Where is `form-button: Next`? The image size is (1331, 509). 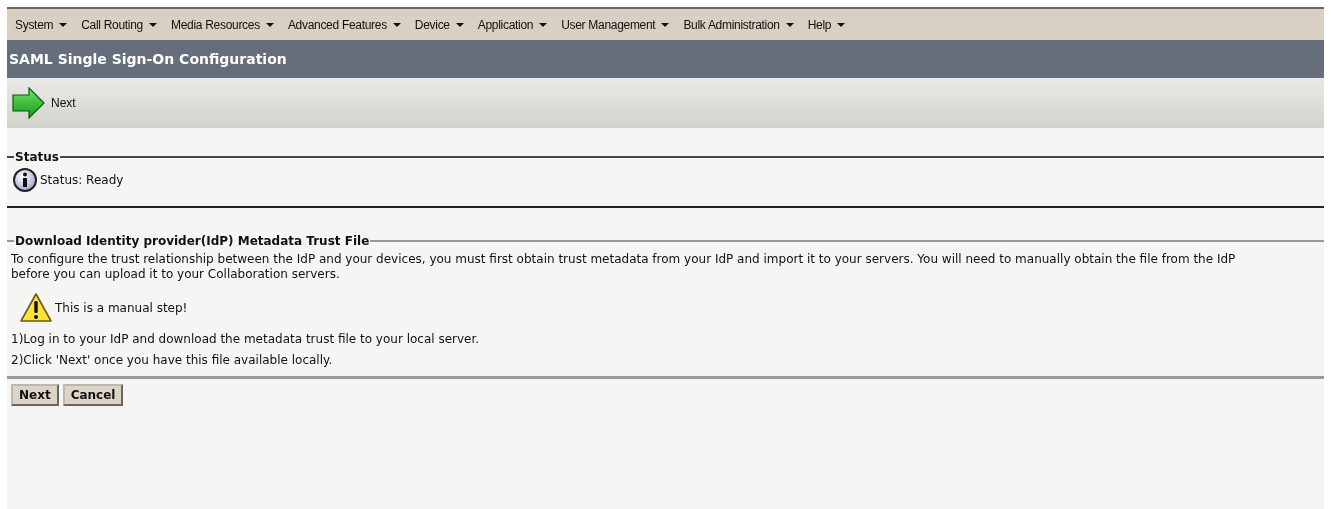
form-button: Next is located at coordinates (35, 395).